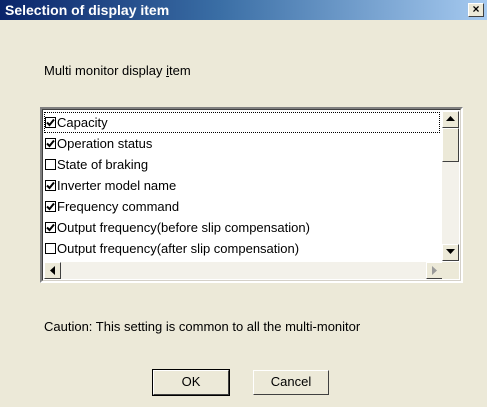 The height and width of the screenshot is (407, 487). I want to click on list-item: Inverter model name, so click(242, 185).